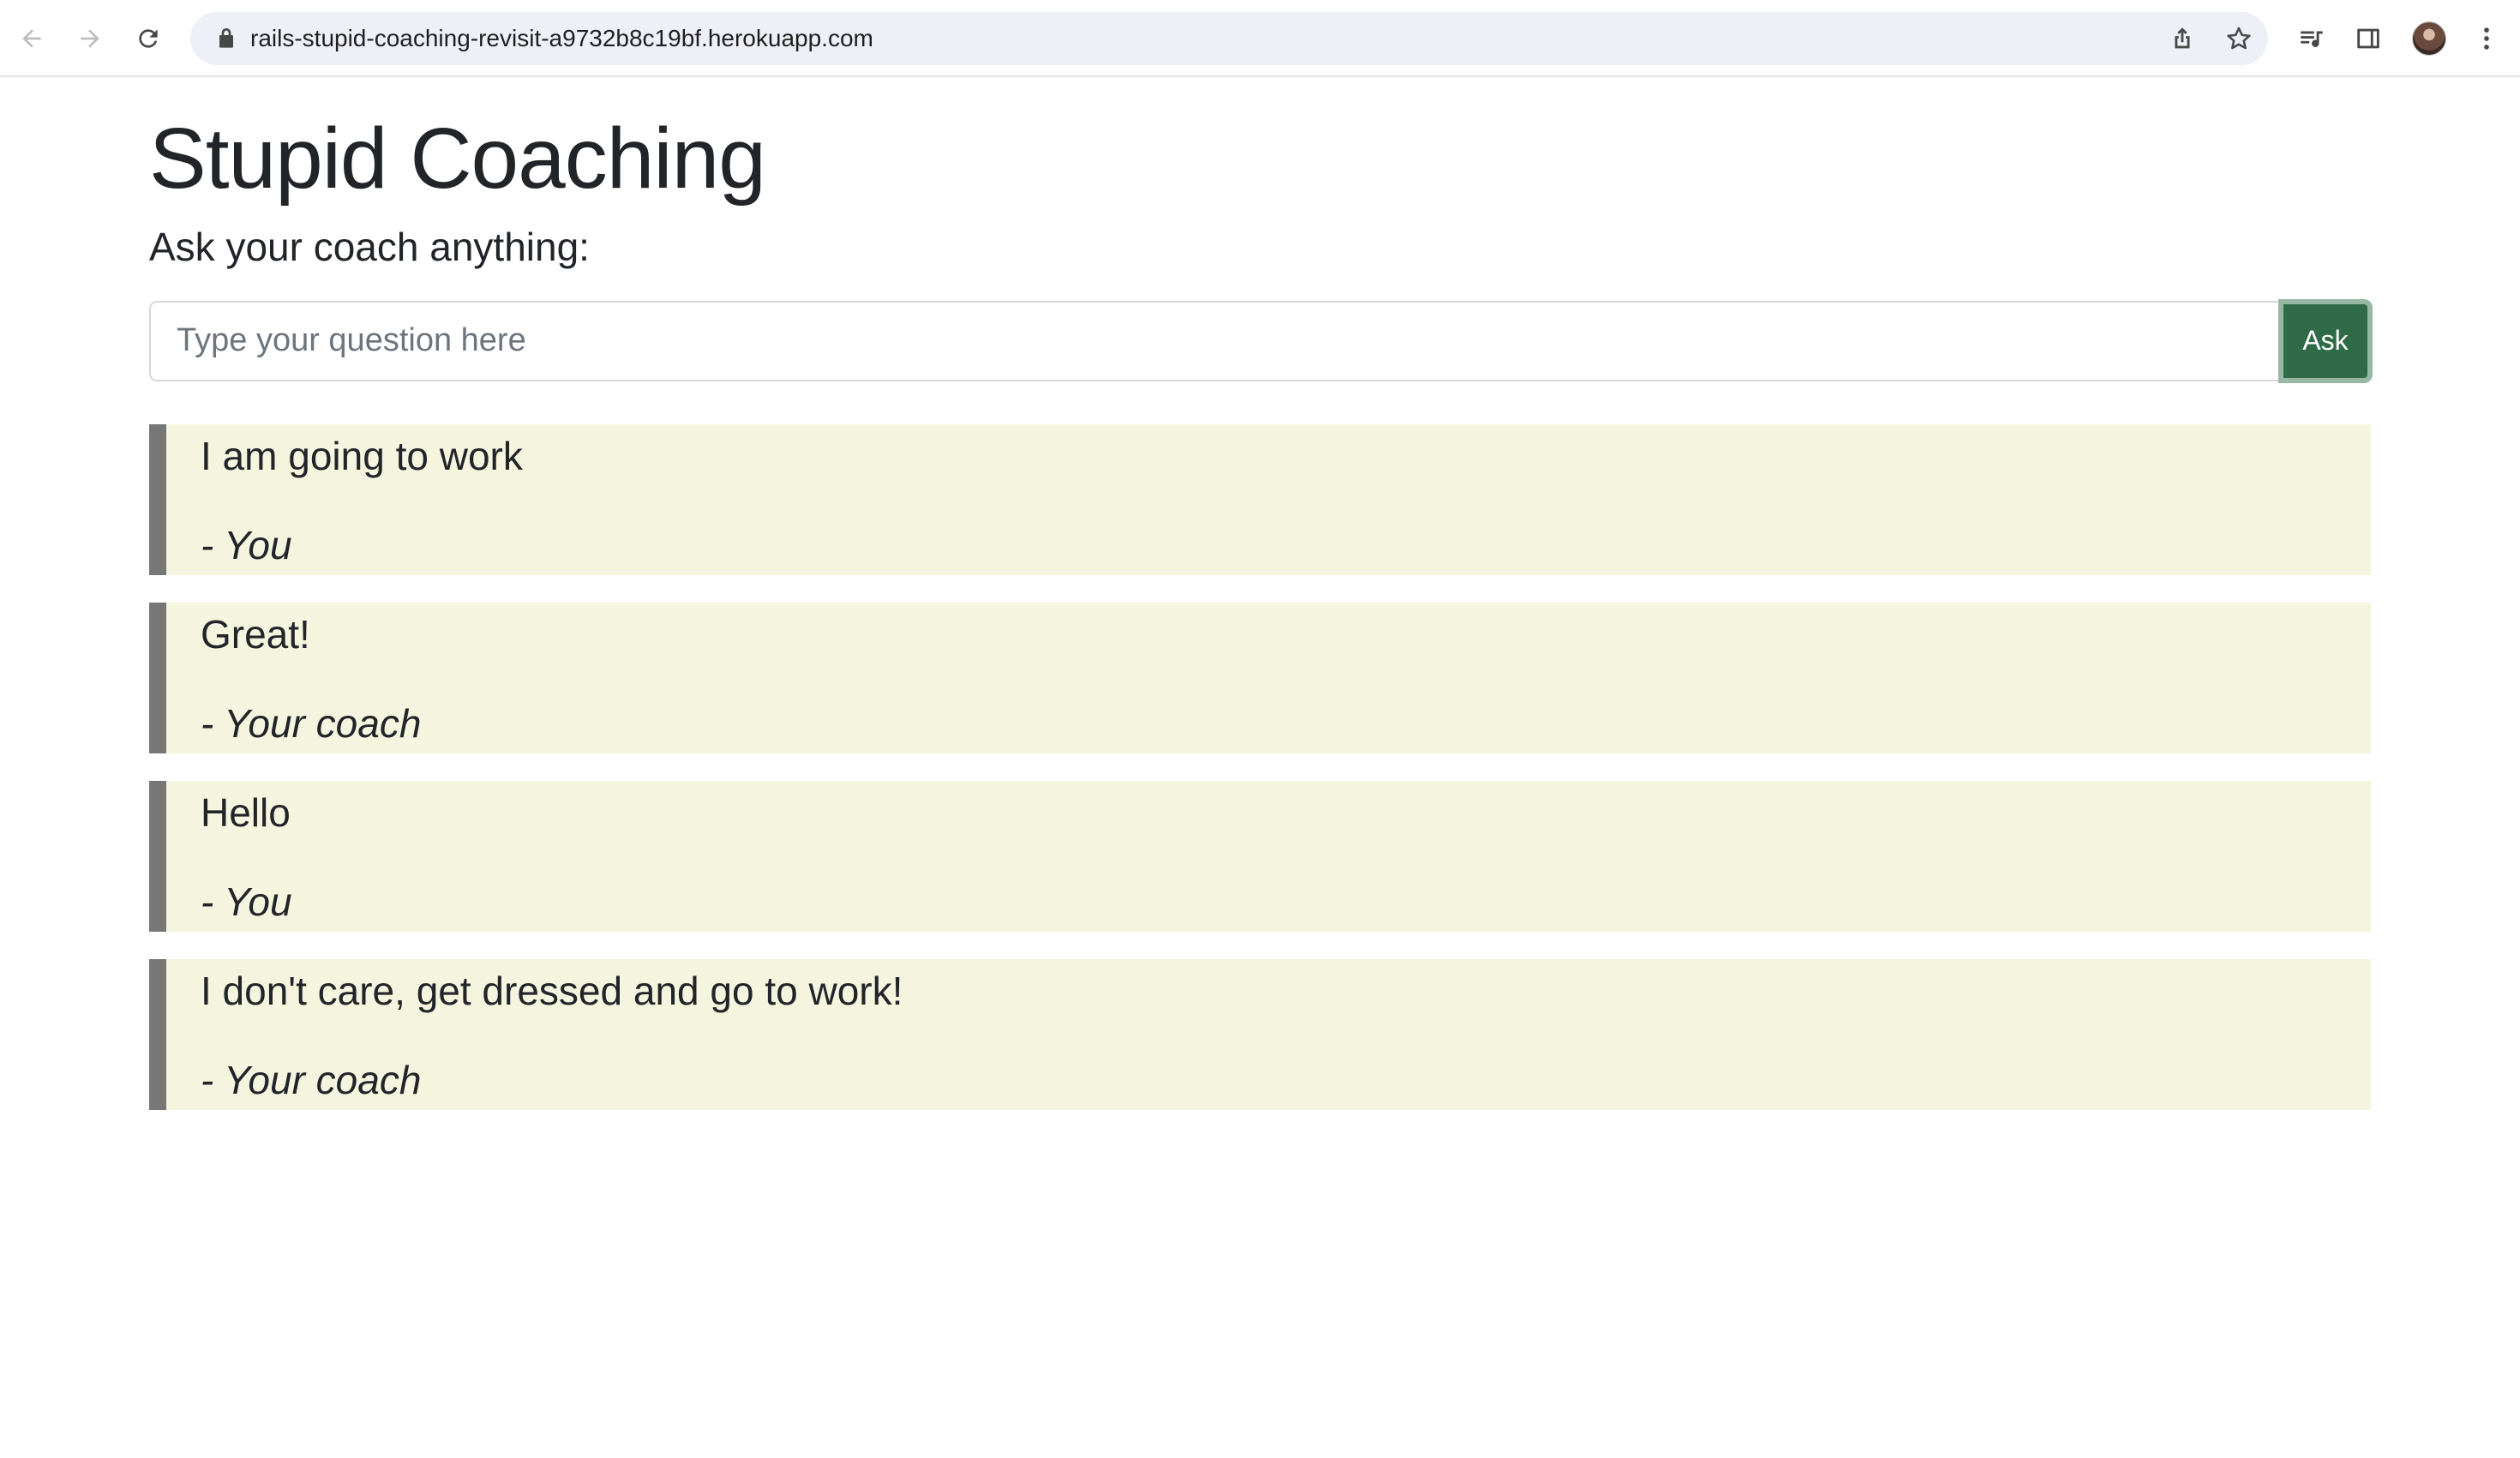 This screenshot has height=1458, width=2520. I want to click on media-controls-button, so click(2311, 38).